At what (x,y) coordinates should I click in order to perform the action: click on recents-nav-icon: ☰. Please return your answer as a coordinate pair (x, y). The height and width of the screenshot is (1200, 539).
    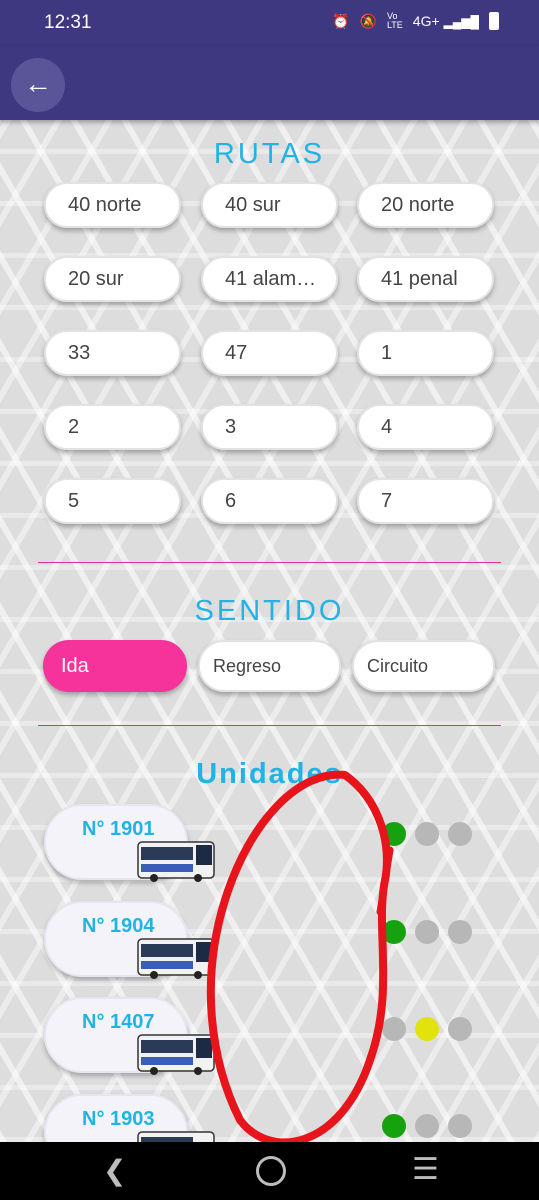
    Looking at the image, I should click on (425, 1169).